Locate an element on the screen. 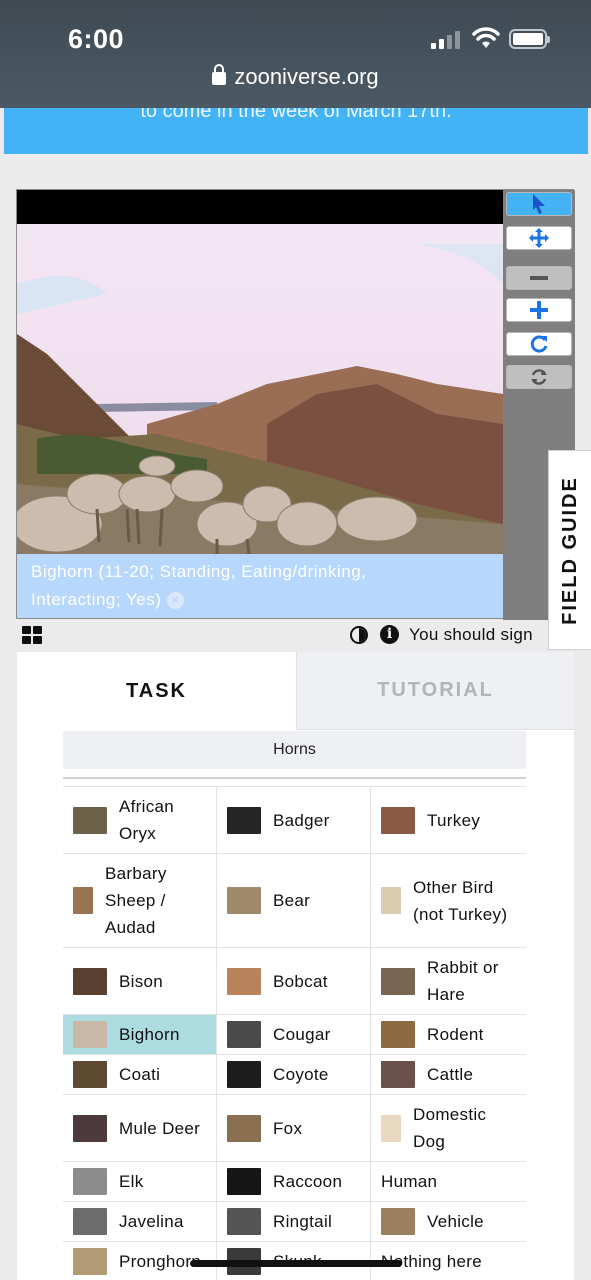  choice-label-line: Elk is located at coordinates (131, 1181).